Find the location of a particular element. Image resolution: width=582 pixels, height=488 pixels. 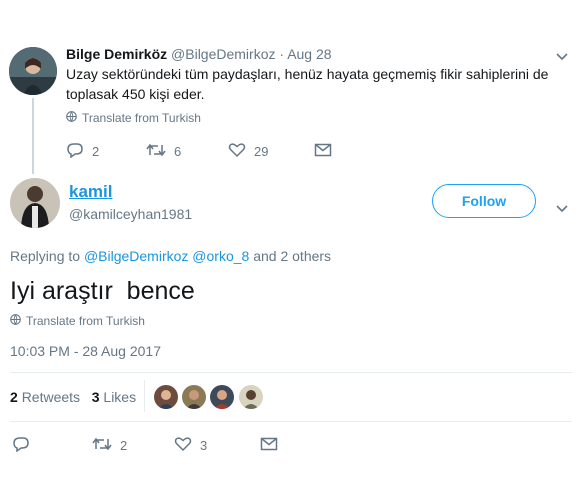

dm-button is located at coordinates (269, 445).